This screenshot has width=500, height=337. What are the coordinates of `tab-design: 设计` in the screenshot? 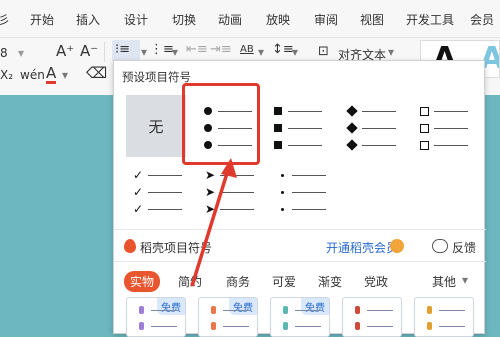 It's located at (136, 19).